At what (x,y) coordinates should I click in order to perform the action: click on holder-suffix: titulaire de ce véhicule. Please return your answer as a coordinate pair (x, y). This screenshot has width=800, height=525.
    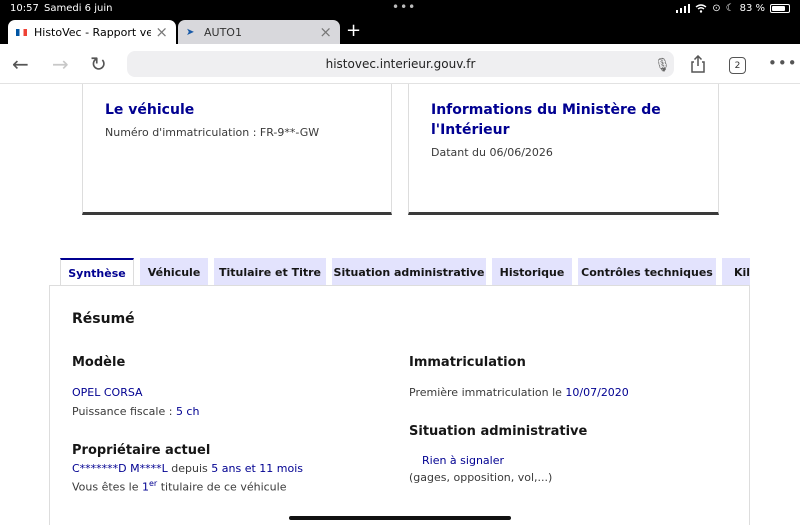
    Looking at the image, I should click on (222, 487).